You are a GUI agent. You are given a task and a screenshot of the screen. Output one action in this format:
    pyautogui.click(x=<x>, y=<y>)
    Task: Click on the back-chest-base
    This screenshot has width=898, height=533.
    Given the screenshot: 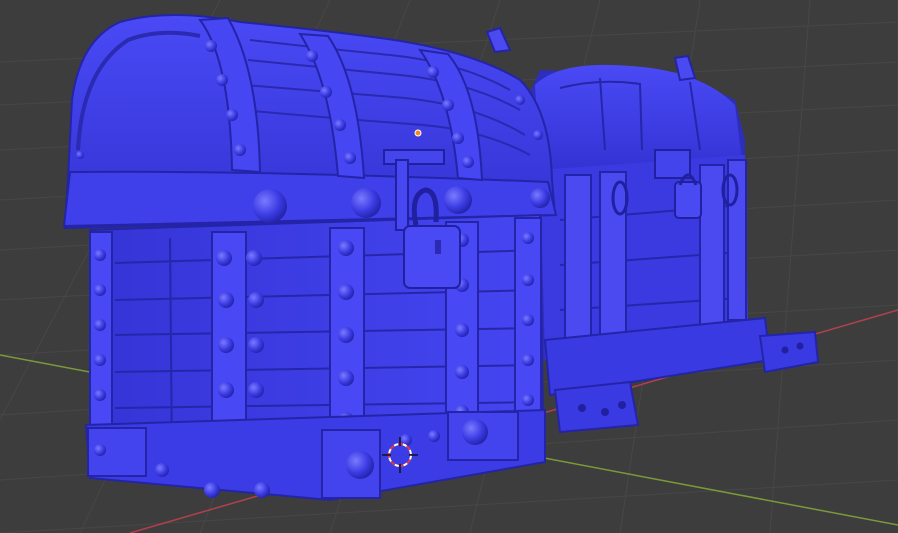 What is the action you would take?
    pyautogui.click(x=681, y=375)
    